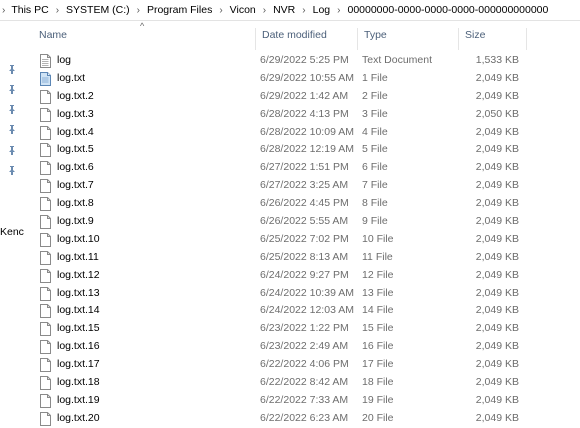  I want to click on file-row: log.txt.7 6/27/2022 3:25 AM 7 File 2,049 KB, so click(302, 186).